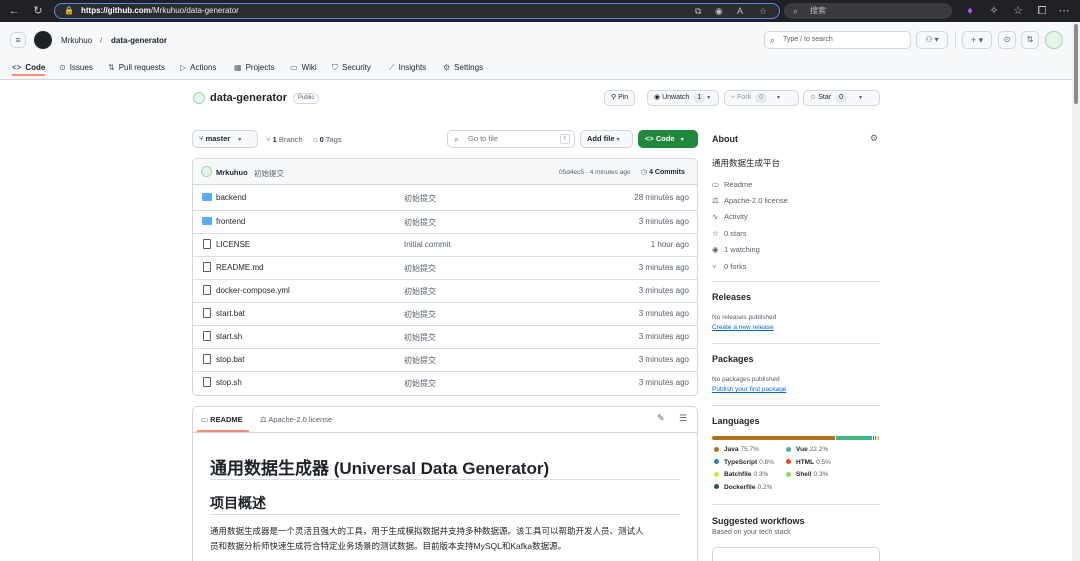 The width and height of the screenshot is (1080, 561). Describe the element at coordinates (269, 173) in the screenshot. I see `commit-message: 初始提交` at that location.